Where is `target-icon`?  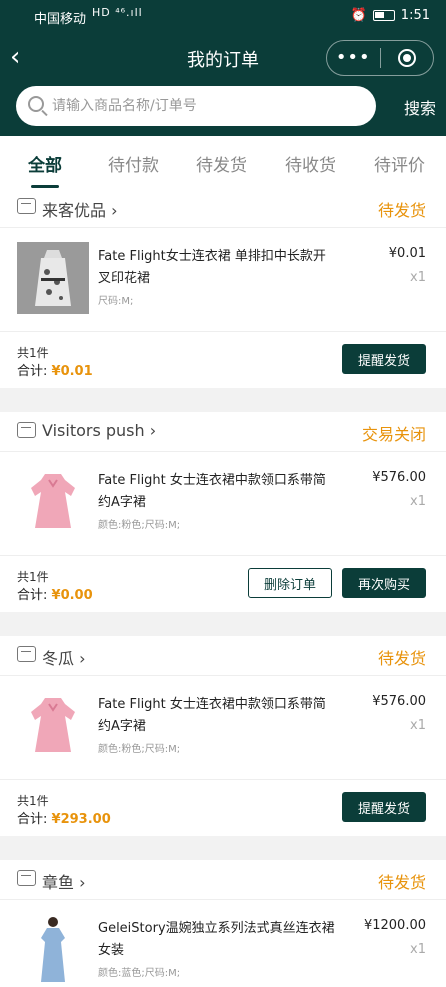 target-icon is located at coordinates (406, 58).